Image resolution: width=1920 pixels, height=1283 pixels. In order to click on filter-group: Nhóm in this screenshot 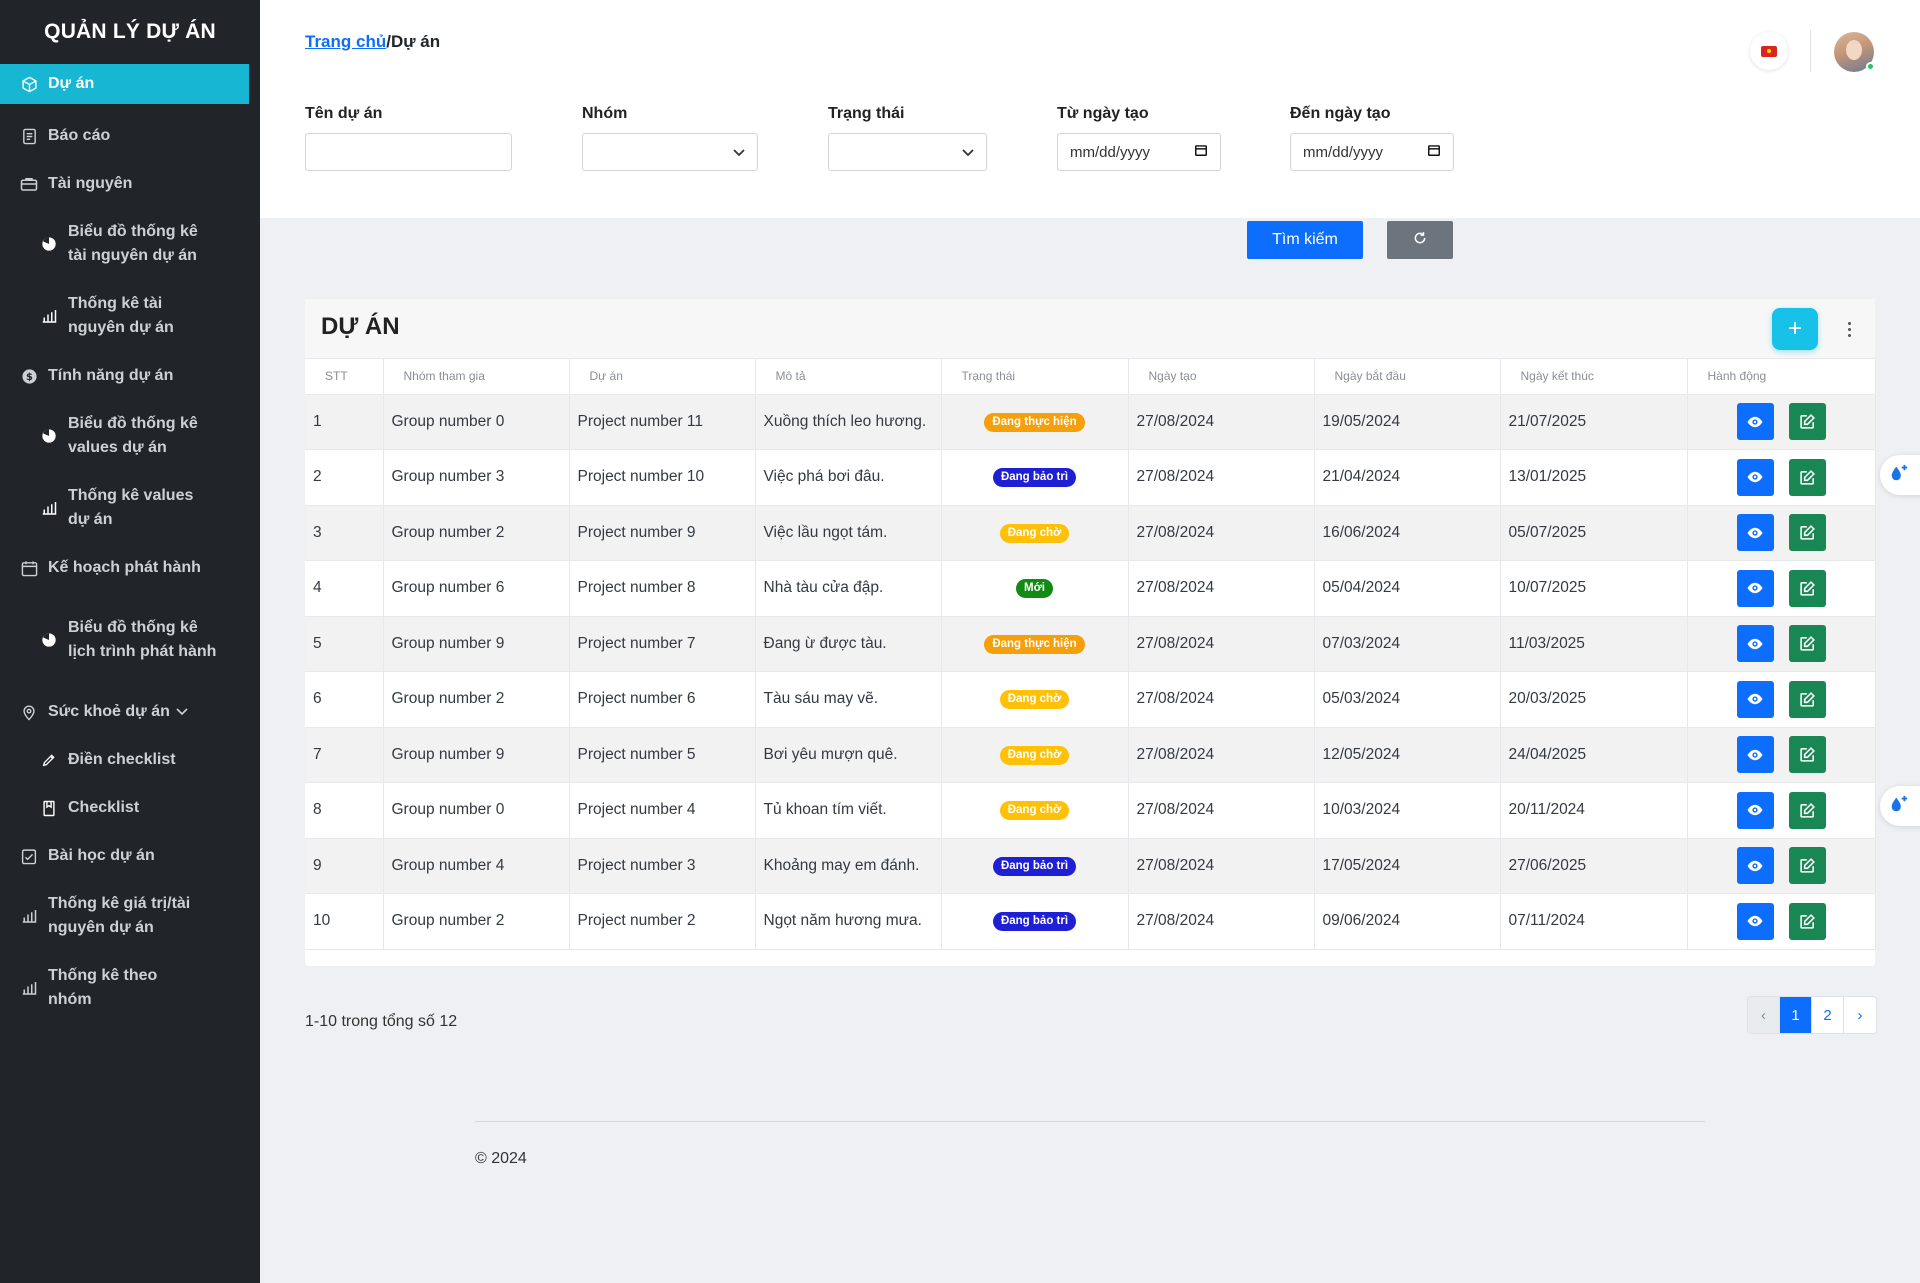, I will do `click(670, 138)`.